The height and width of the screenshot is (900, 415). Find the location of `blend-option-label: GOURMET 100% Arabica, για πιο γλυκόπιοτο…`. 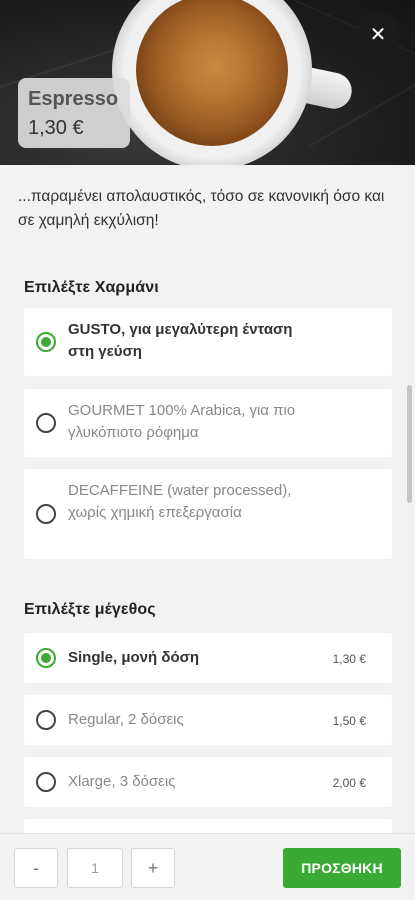

blend-option-label: GOURMET 100% Arabica, για πιο γλυκόπιοτο… is located at coordinates (182, 421).